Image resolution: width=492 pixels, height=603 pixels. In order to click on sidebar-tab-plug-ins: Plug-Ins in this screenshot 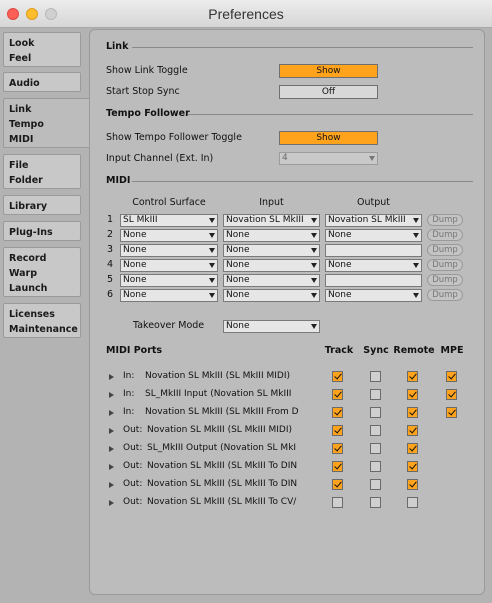, I will do `click(42, 231)`.